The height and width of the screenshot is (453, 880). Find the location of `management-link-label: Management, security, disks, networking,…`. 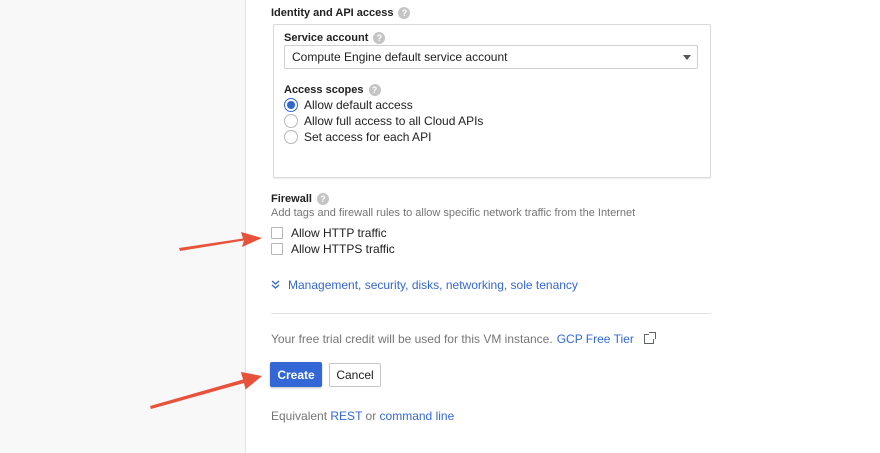

management-link-label: Management, security, disks, networking,… is located at coordinates (433, 285).